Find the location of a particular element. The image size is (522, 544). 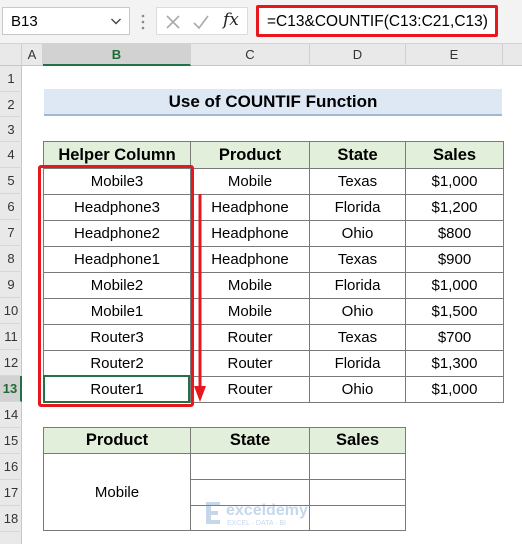

row-header-5: 5 is located at coordinates (11, 181).